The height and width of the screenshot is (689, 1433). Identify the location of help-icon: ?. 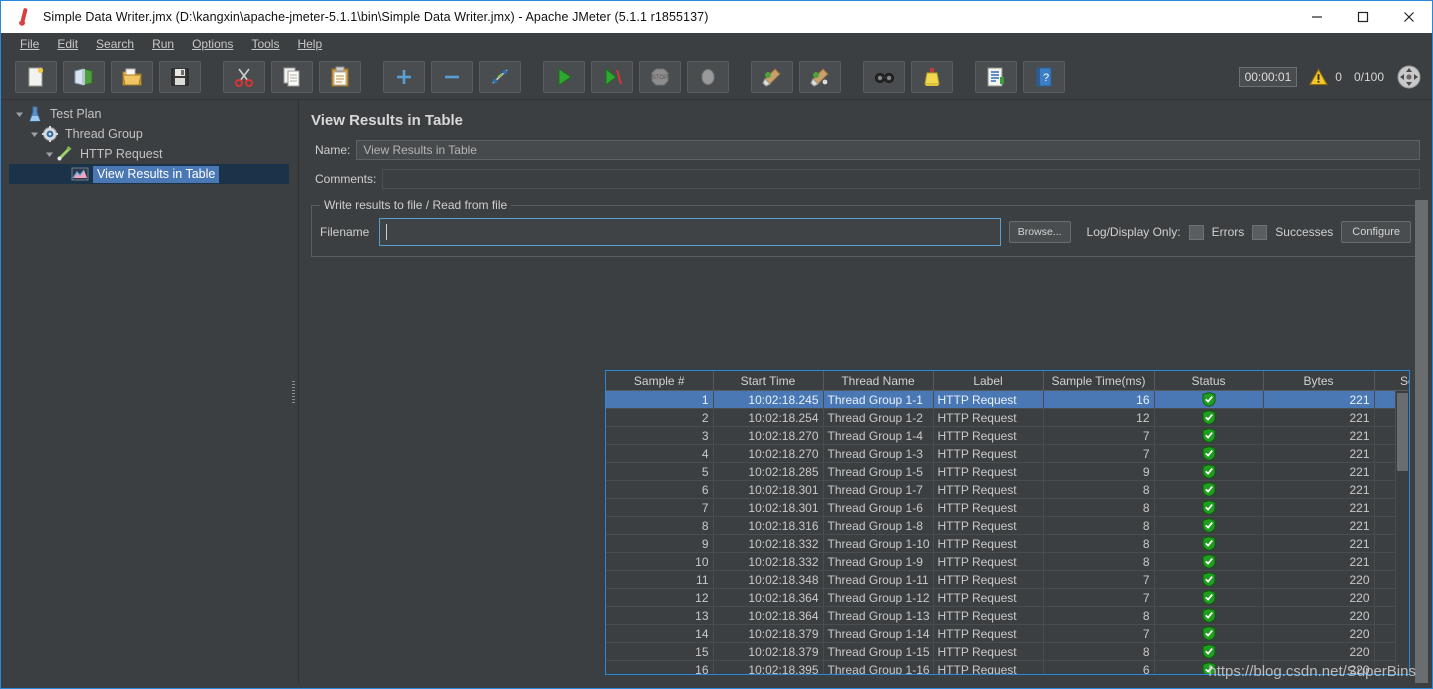
(1044, 77).